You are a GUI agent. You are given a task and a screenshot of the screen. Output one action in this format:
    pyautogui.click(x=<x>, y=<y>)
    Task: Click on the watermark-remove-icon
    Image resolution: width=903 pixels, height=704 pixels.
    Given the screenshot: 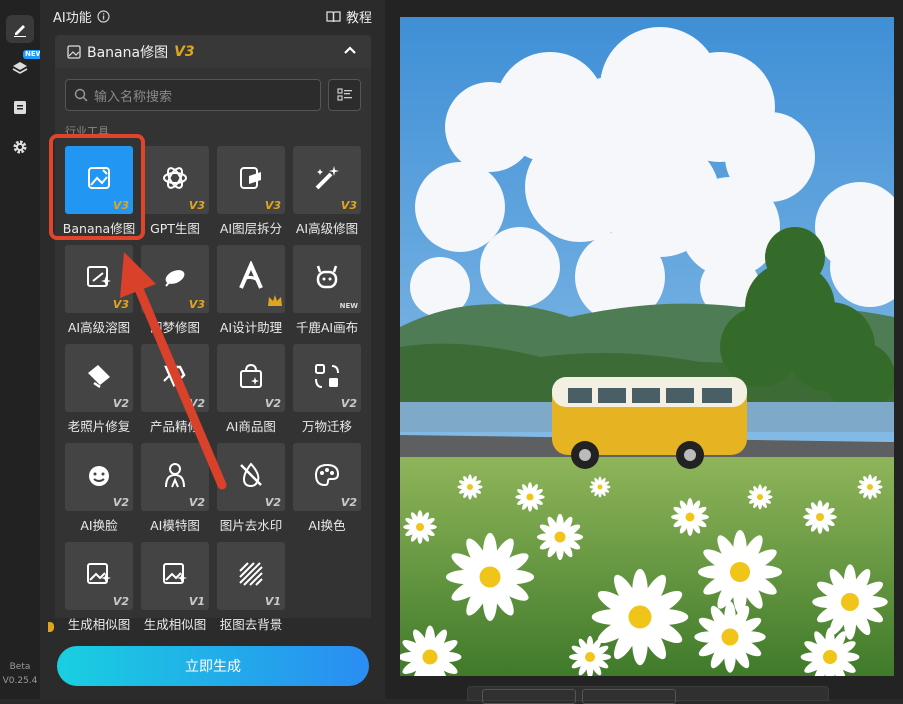 What is the action you would take?
    pyautogui.click(x=251, y=477)
    